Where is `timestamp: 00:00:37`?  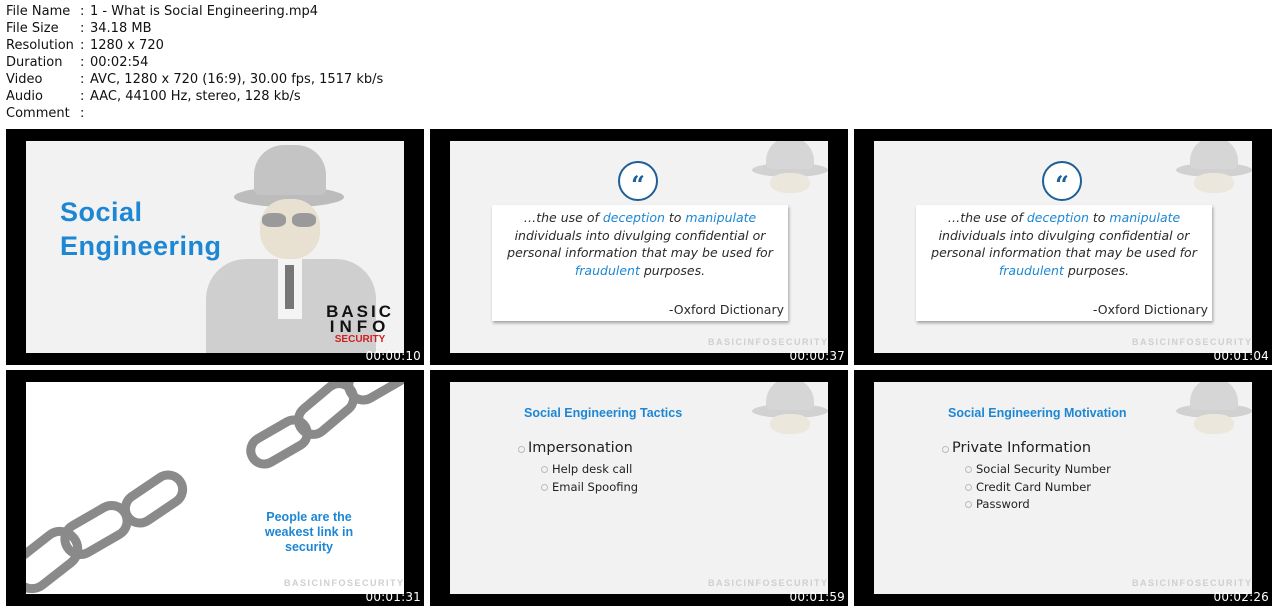 timestamp: 00:00:37 is located at coordinates (817, 356).